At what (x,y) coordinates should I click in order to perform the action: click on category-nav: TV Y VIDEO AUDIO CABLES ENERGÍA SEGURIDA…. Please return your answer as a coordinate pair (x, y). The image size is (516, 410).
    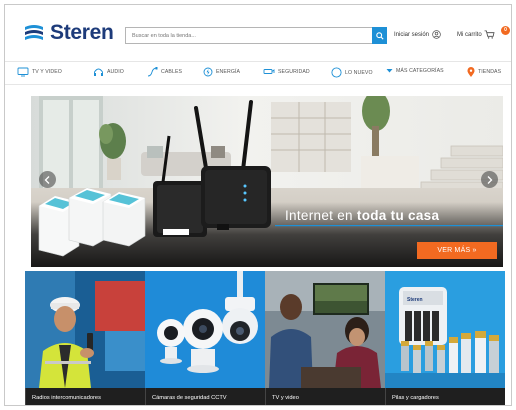
    Looking at the image, I should click on (258, 73).